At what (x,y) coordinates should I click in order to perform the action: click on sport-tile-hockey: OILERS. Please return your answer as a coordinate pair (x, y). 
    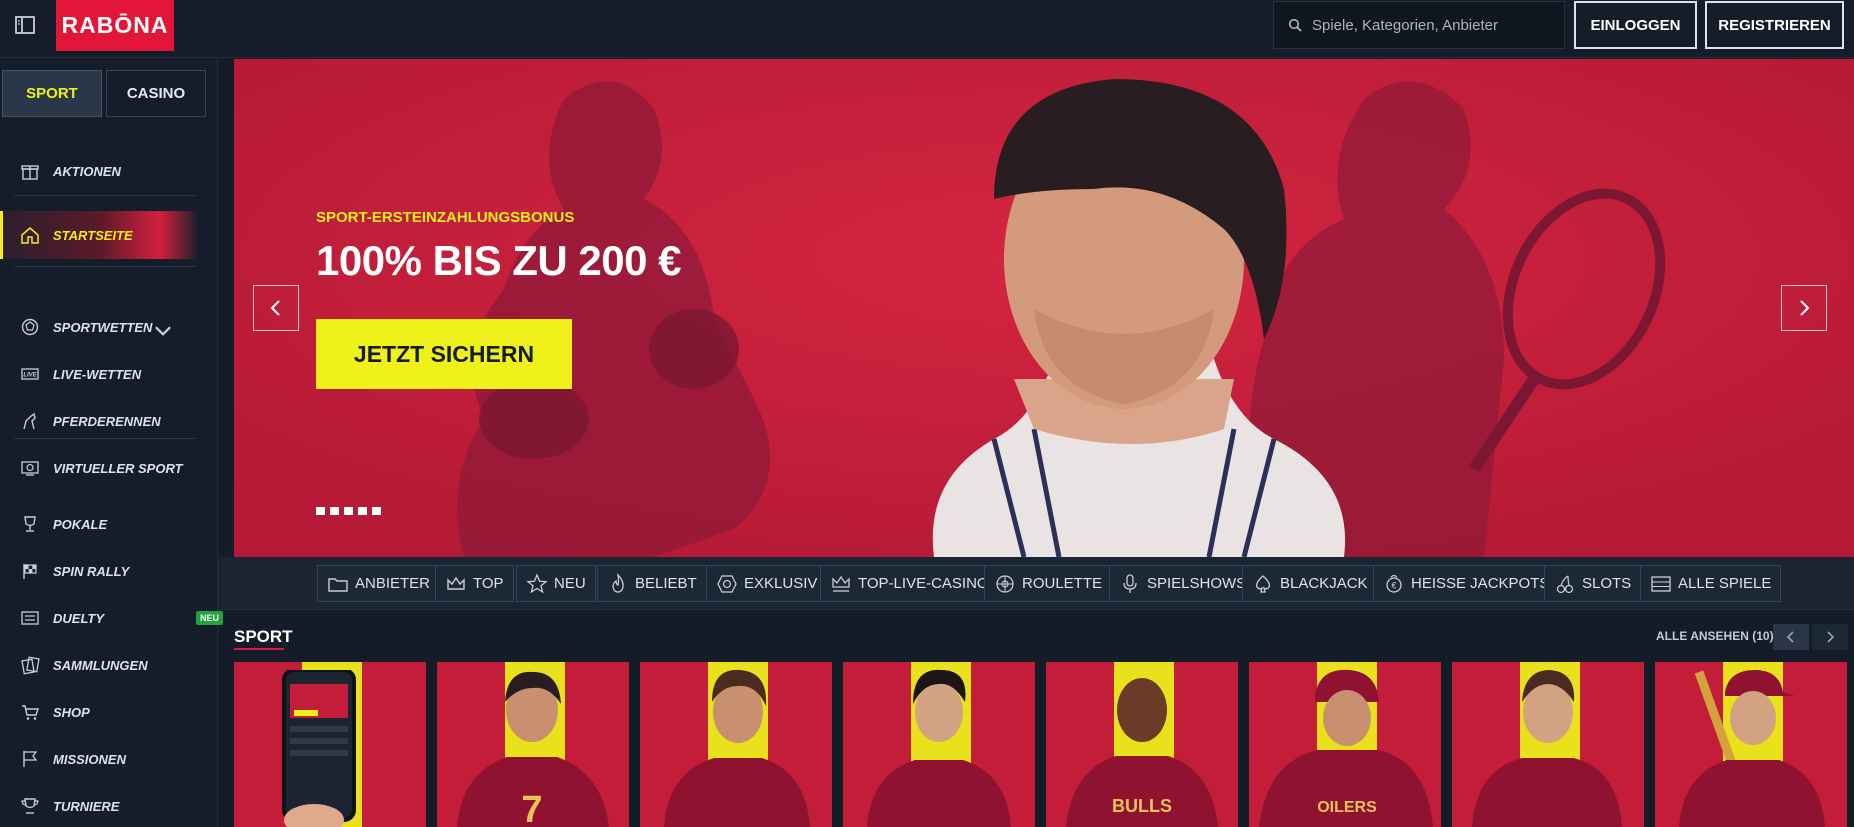
    Looking at the image, I should click on (1345, 744).